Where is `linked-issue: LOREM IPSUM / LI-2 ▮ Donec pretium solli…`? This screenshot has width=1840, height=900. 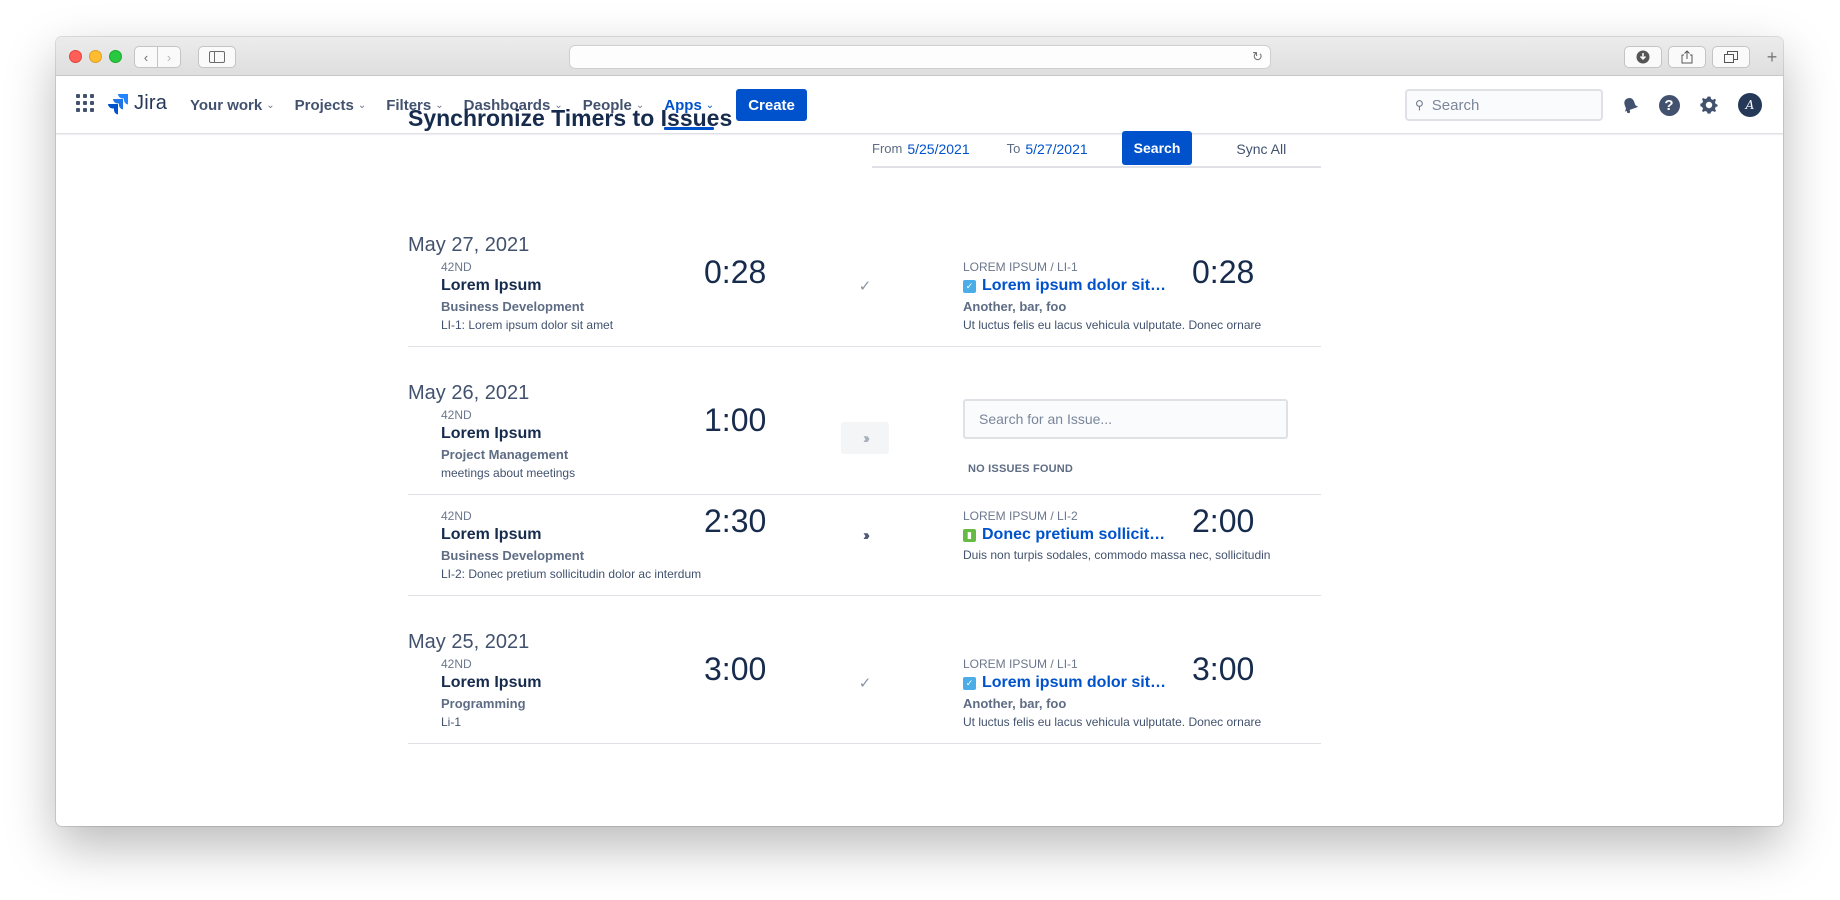 linked-issue: LOREM IPSUM / LI-2 ▮ Donec pretium solli… is located at coordinates (1128, 532).